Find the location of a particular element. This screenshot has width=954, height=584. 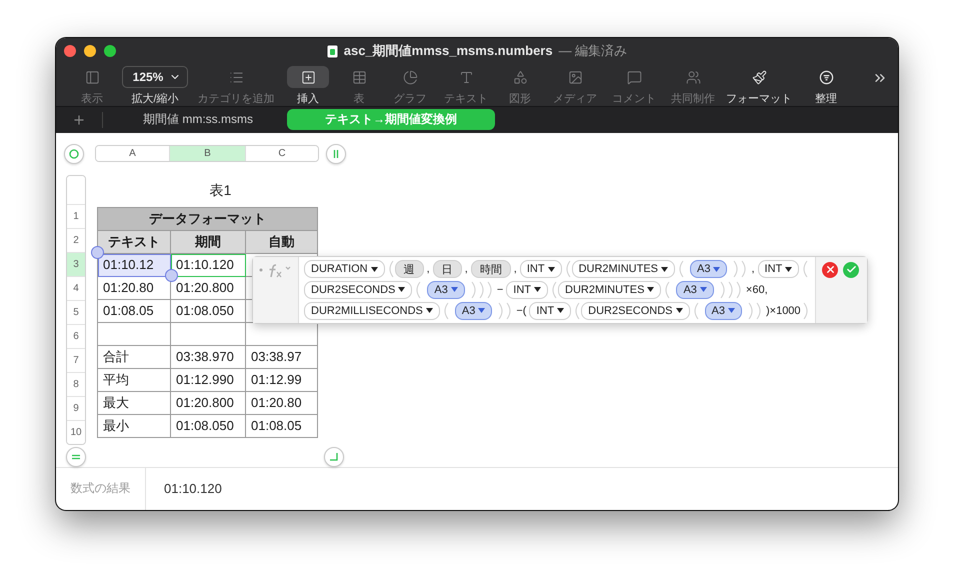

row-header: 3 is located at coordinates (76, 264).